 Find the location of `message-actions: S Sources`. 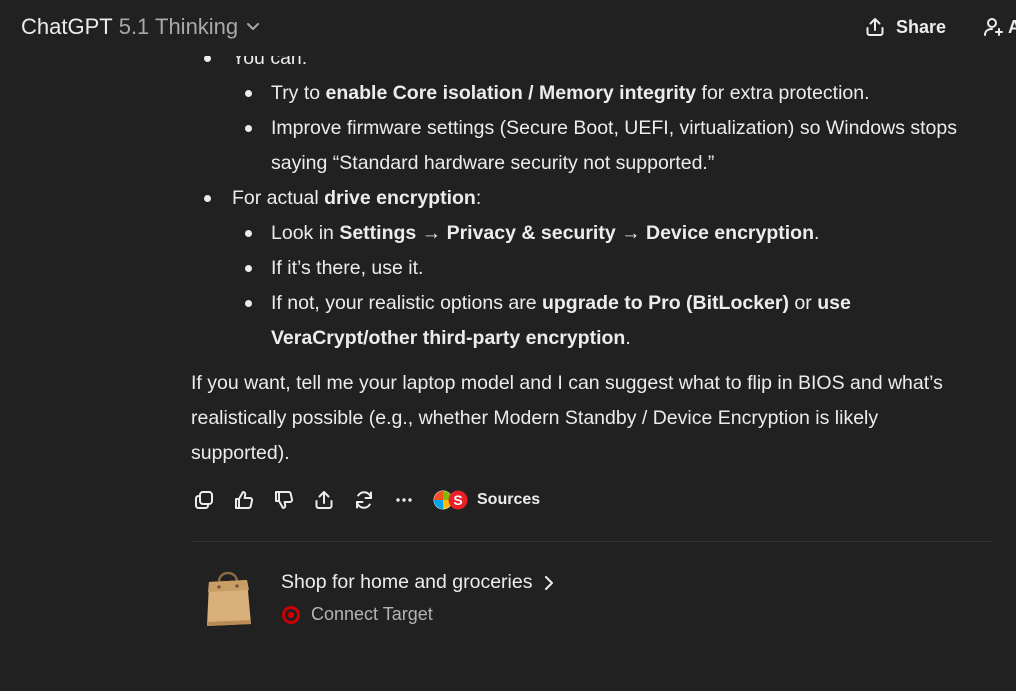

message-actions: S Sources is located at coordinates (365, 500).